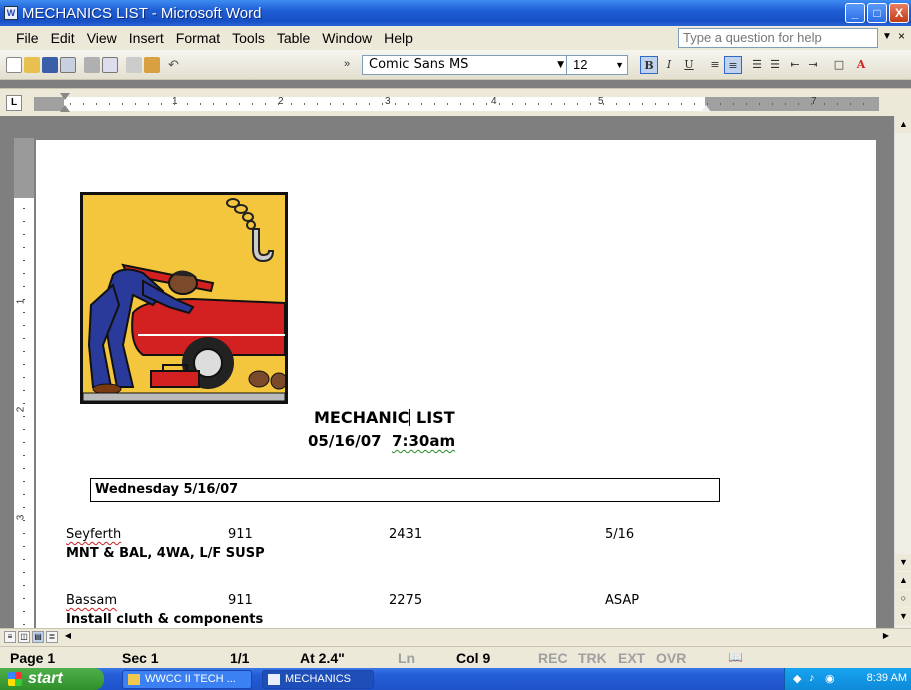 This screenshot has width=911, height=690. I want to click on font-dropdown-icon: ▼, so click(560, 65).